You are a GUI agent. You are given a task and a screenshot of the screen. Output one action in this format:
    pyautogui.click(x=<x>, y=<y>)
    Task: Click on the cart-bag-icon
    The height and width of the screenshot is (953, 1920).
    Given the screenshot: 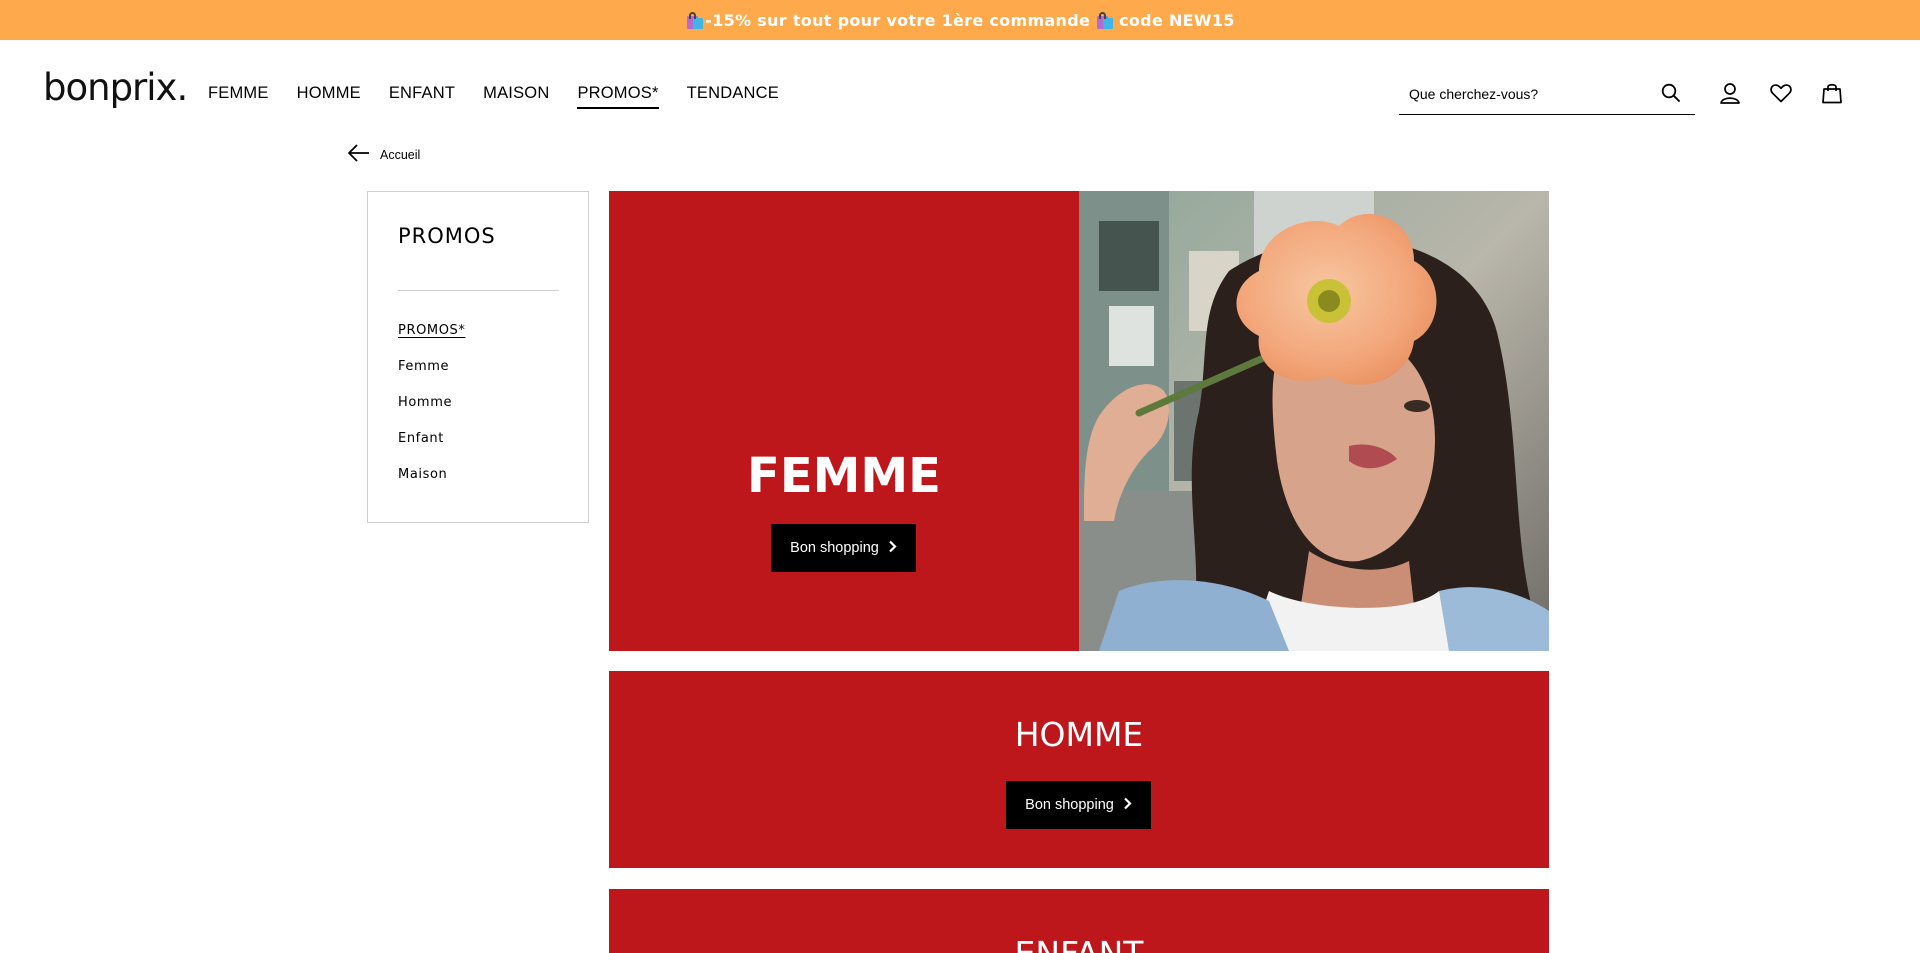 What is the action you would take?
    pyautogui.click(x=1832, y=93)
    